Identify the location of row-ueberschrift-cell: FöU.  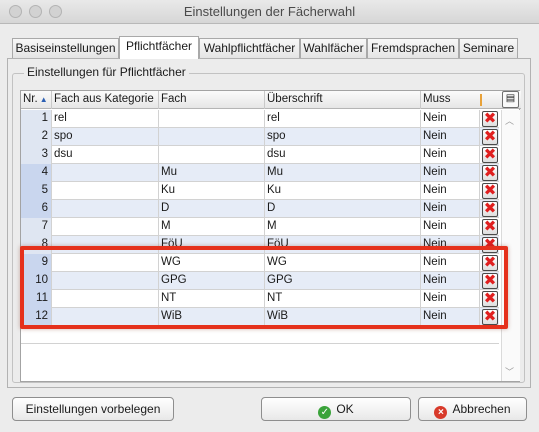
(343, 245).